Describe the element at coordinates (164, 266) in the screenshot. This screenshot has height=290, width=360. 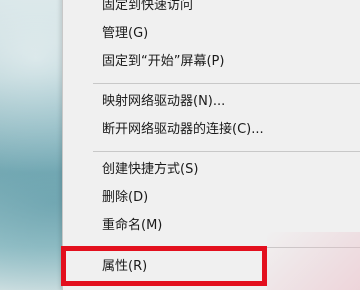
I see `properties-highlight-box` at that location.